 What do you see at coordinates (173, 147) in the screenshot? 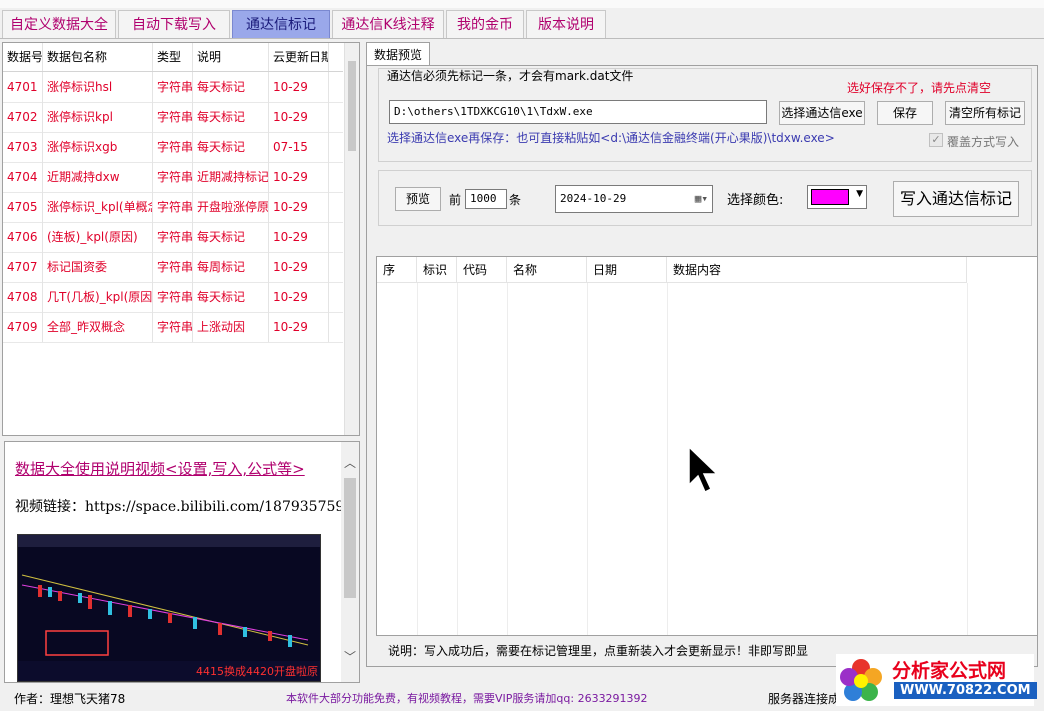
I see `table-row: 4703 涨停标识xgb 字符串 每天标记 07-15` at bounding box center [173, 147].